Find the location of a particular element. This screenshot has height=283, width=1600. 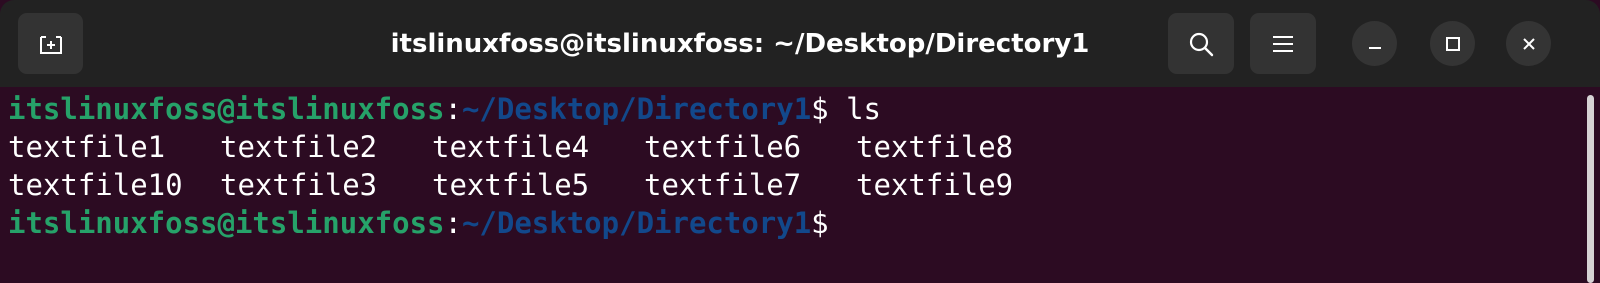

maximize-button is located at coordinates (1452, 43).